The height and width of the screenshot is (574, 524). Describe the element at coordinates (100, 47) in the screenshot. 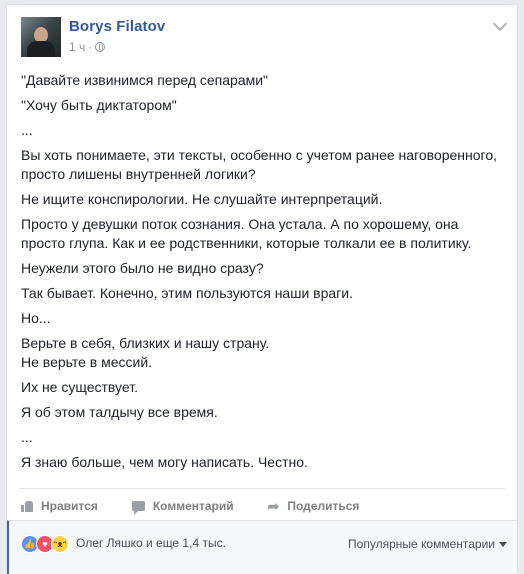

I see `globe-icon` at that location.